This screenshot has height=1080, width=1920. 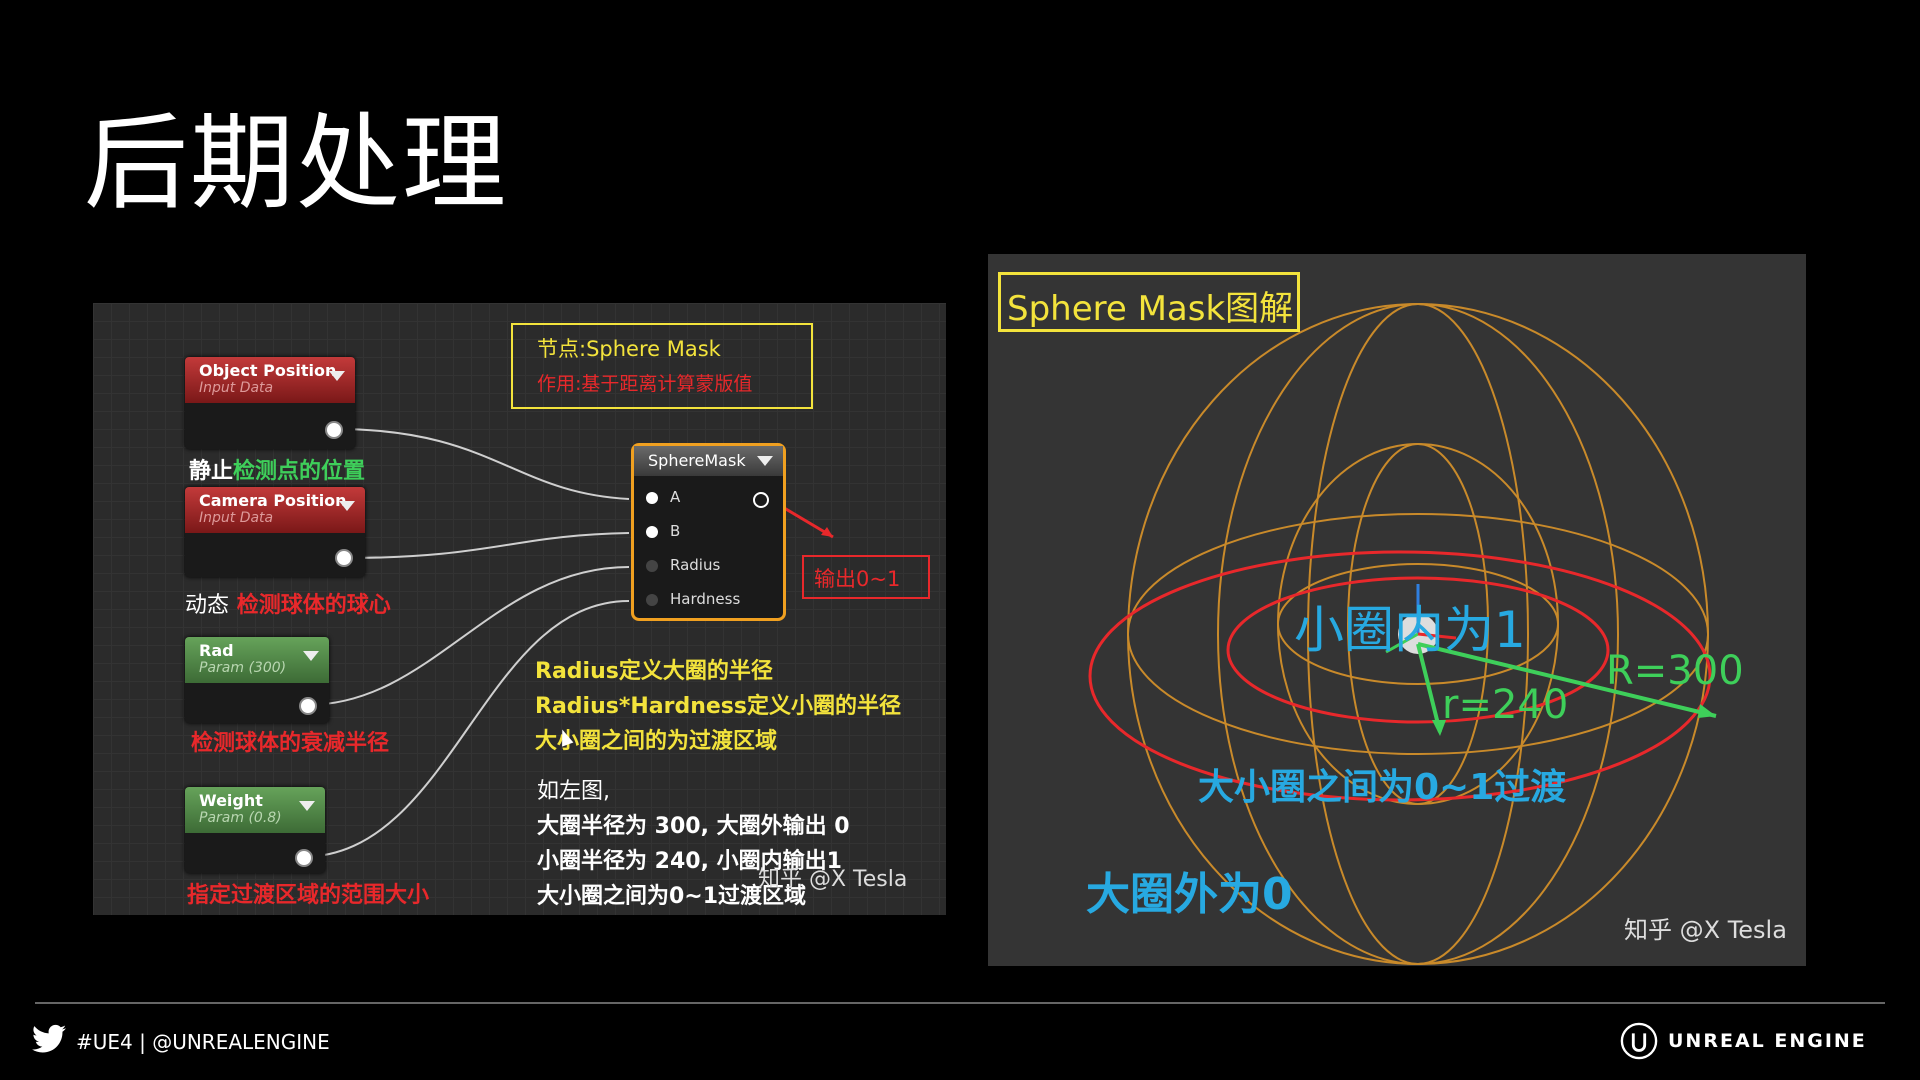 I want to click on diagram-title: Sphere Mask图解, so click(x=1149, y=302).